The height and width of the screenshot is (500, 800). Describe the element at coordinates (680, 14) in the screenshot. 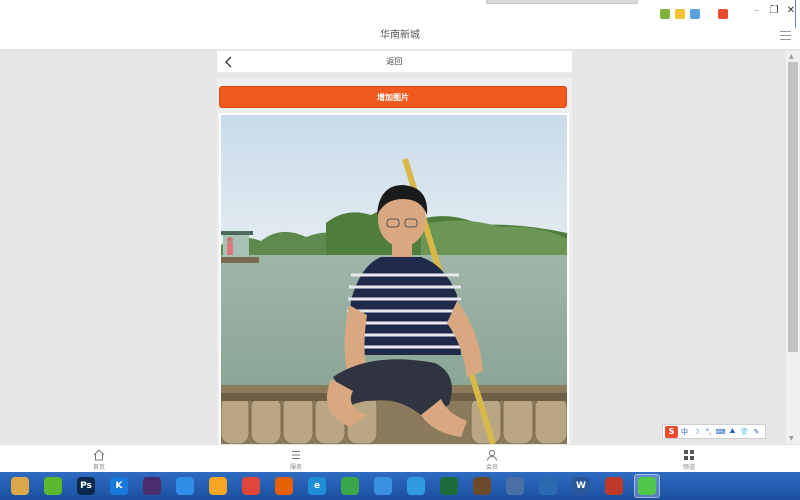

I see `tray-qq-icon` at that location.